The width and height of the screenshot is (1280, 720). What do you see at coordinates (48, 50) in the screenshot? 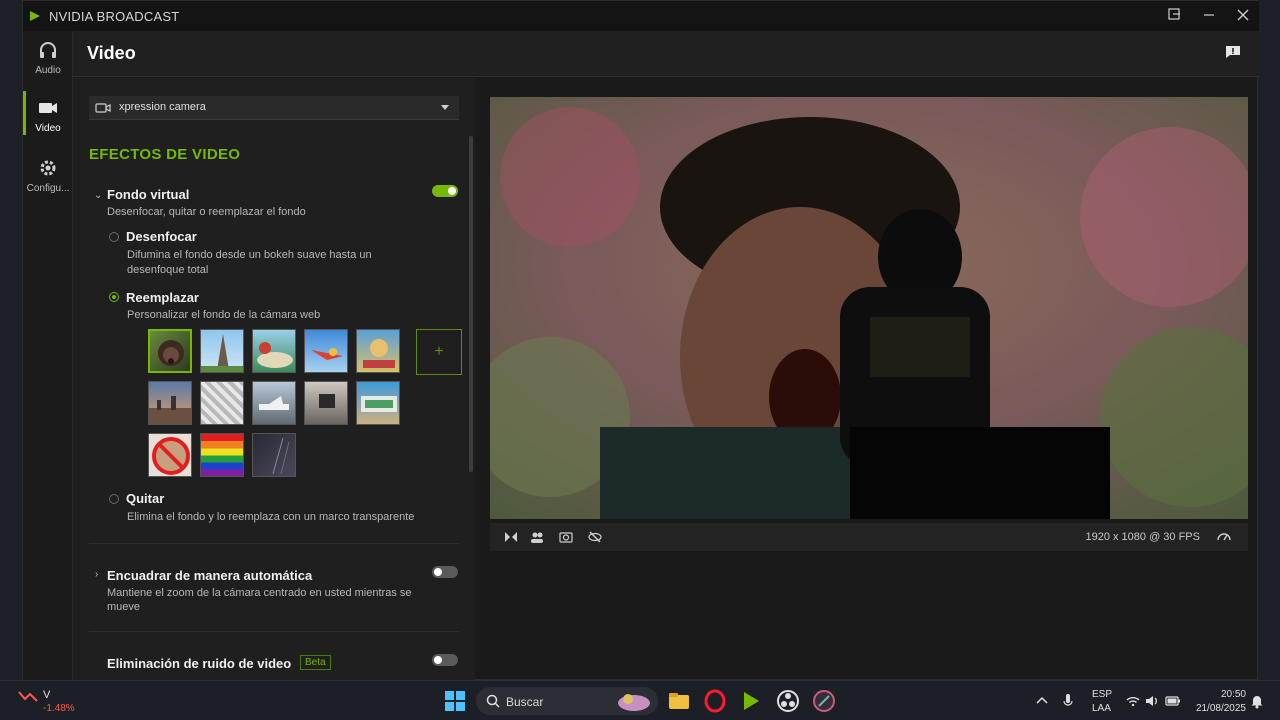
I see `headphones-icon` at bounding box center [48, 50].